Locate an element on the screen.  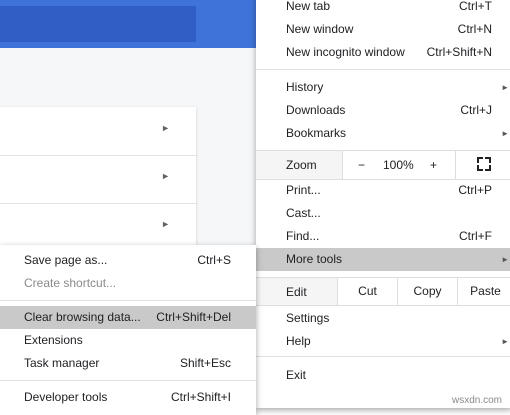
submenu-item-clear-browsing-data: Clear browsing data... Ctrl+Shift+Del is located at coordinates (128, 317).